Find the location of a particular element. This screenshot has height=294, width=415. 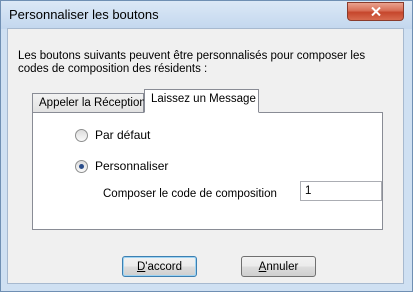

radio-personnaliser-label: Personnaliser is located at coordinates (132, 166).